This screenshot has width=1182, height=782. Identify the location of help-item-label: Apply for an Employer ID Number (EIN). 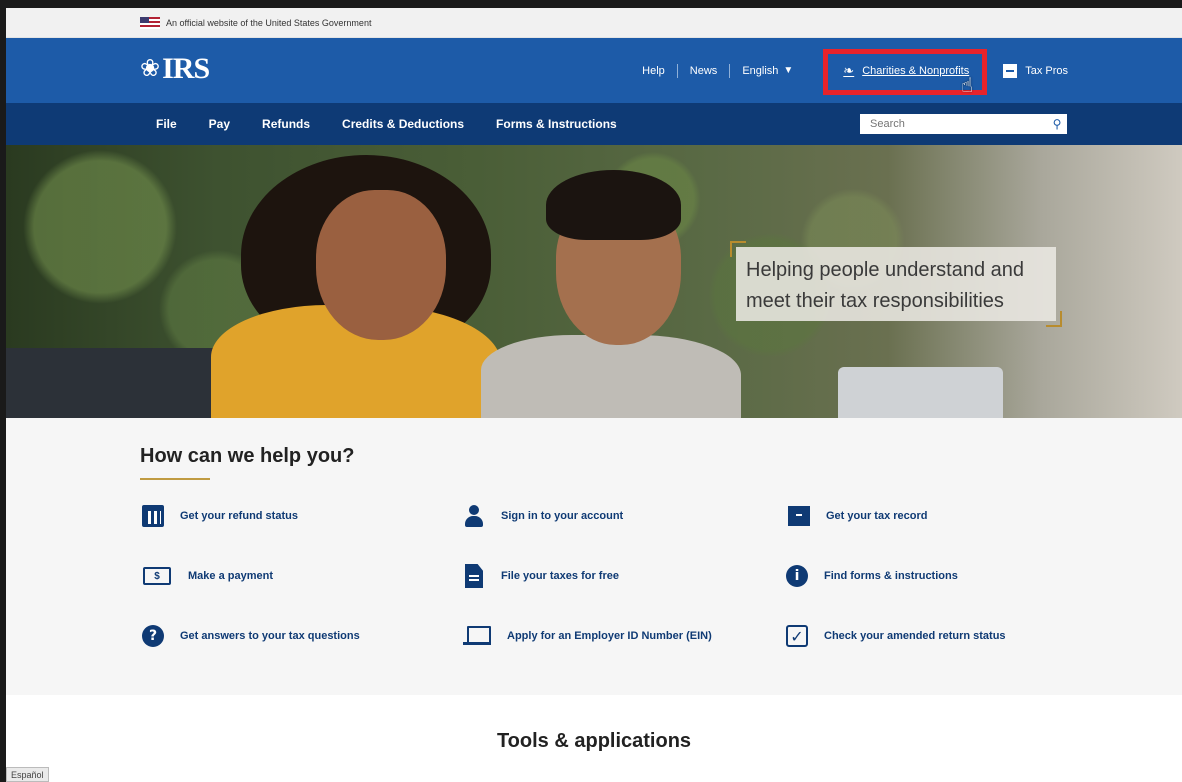
(609, 636).